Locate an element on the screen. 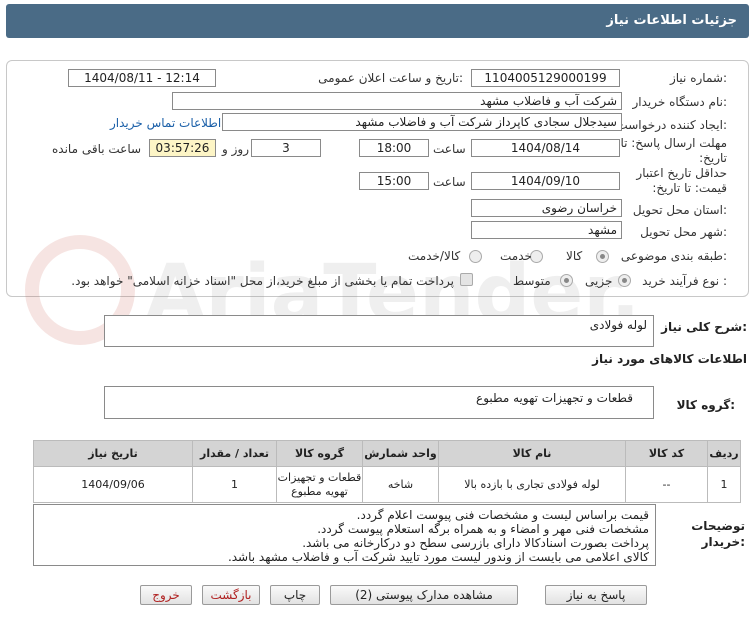 The image size is (755, 622). col-header-group: گروه کالا is located at coordinates (319, 453).